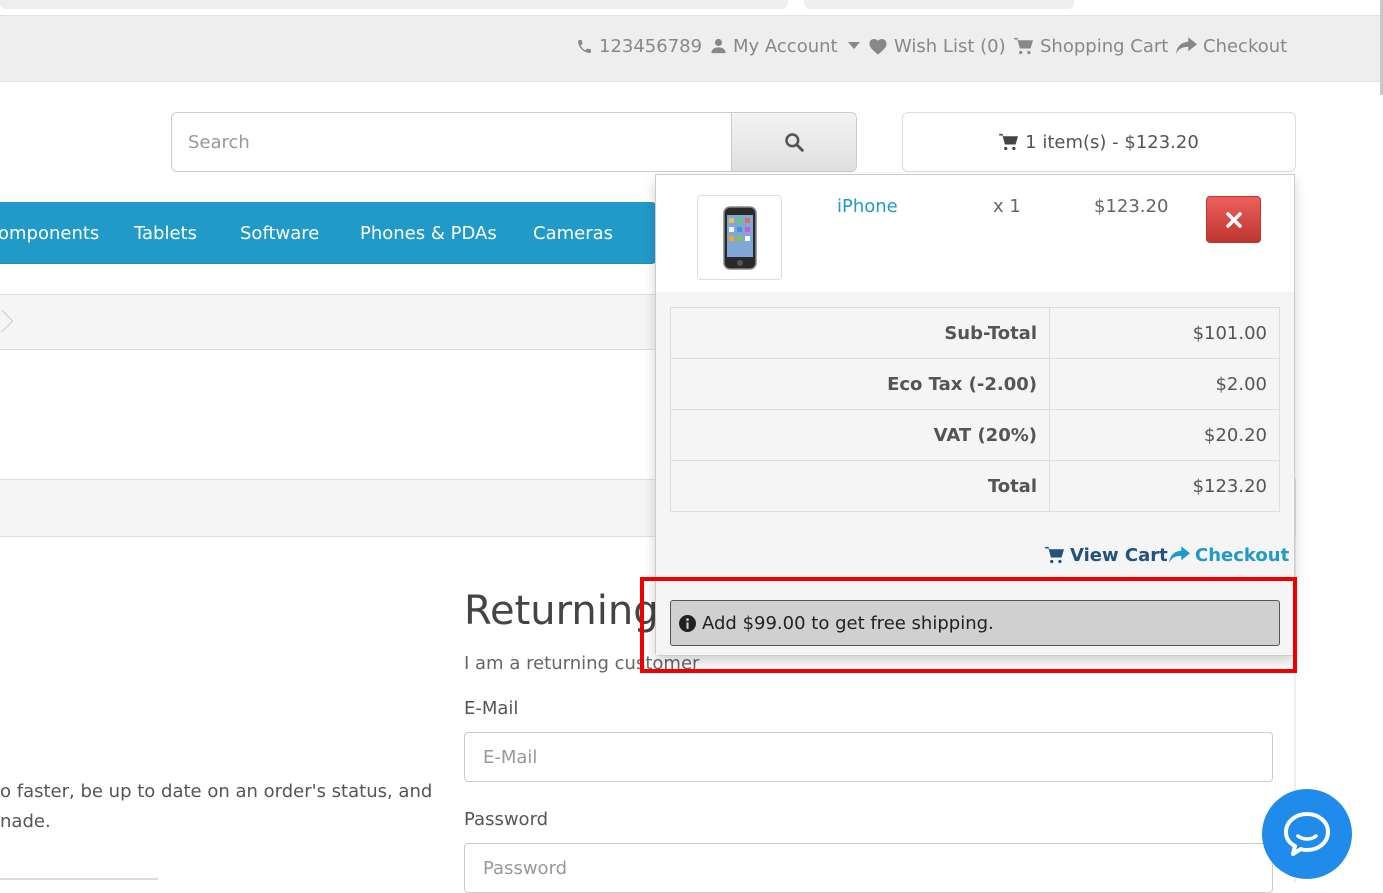  What do you see at coordinates (584, 46) in the screenshot?
I see `phone-icon` at bounding box center [584, 46].